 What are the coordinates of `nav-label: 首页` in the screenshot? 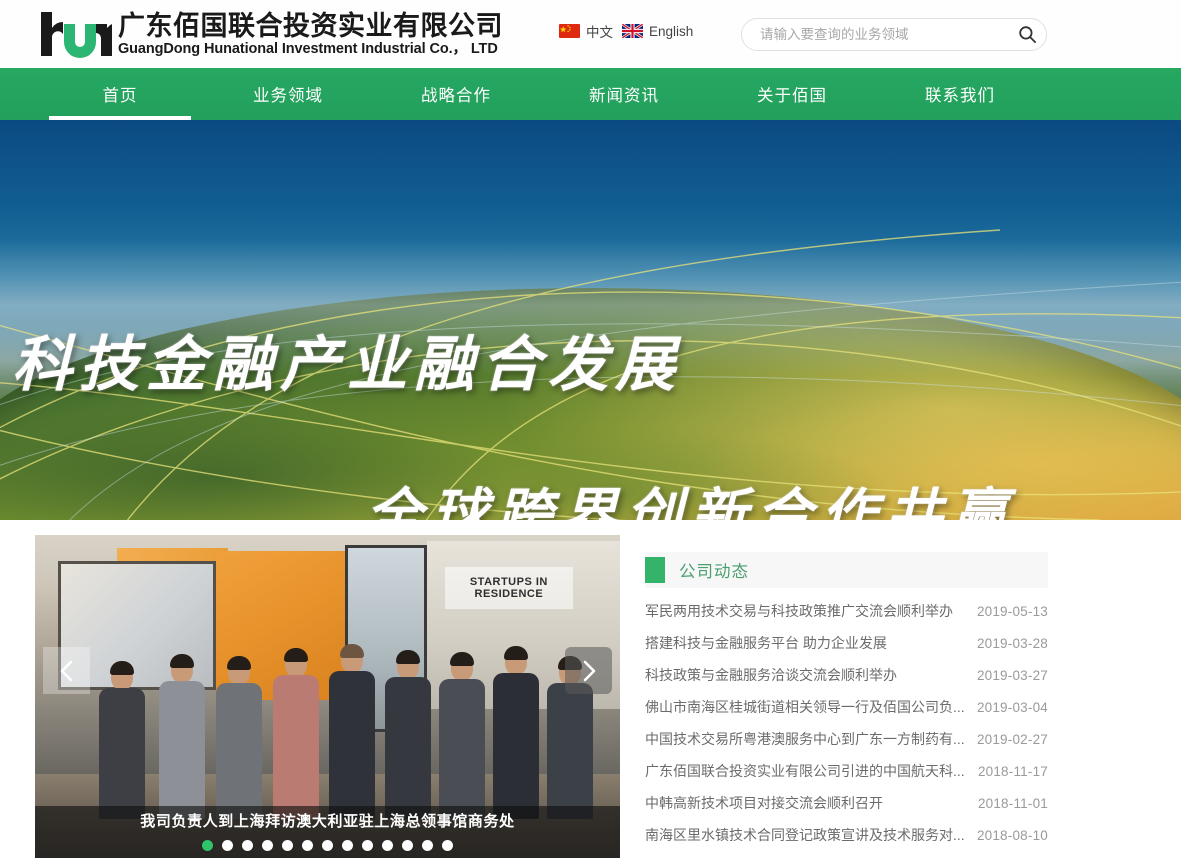 It's located at (120, 96).